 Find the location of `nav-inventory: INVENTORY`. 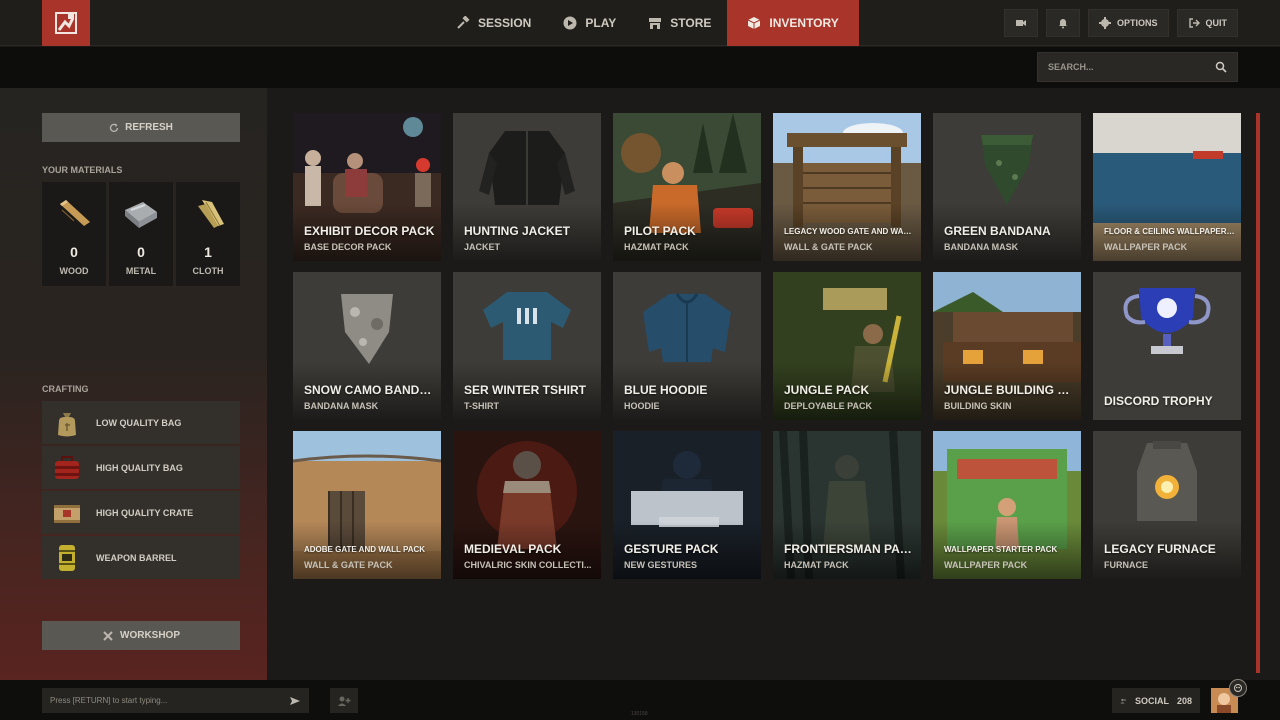

nav-inventory: INVENTORY is located at coordinates (793, 23).